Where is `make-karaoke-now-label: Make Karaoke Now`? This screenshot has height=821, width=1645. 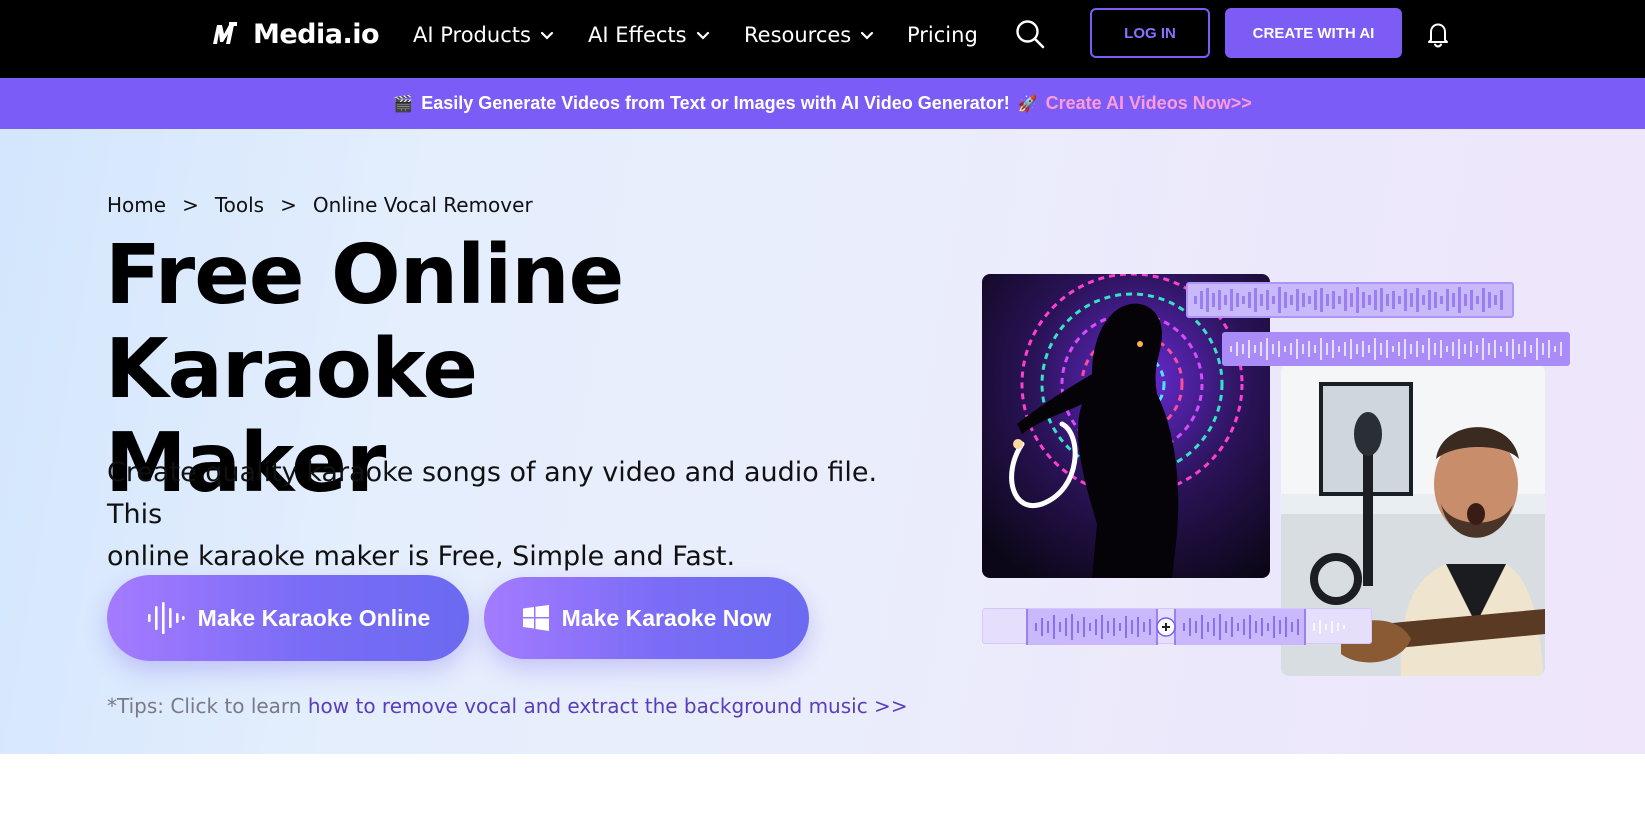 make-karaoke-now-label: Make Karaoke Now is located at coordinates (666, 617).